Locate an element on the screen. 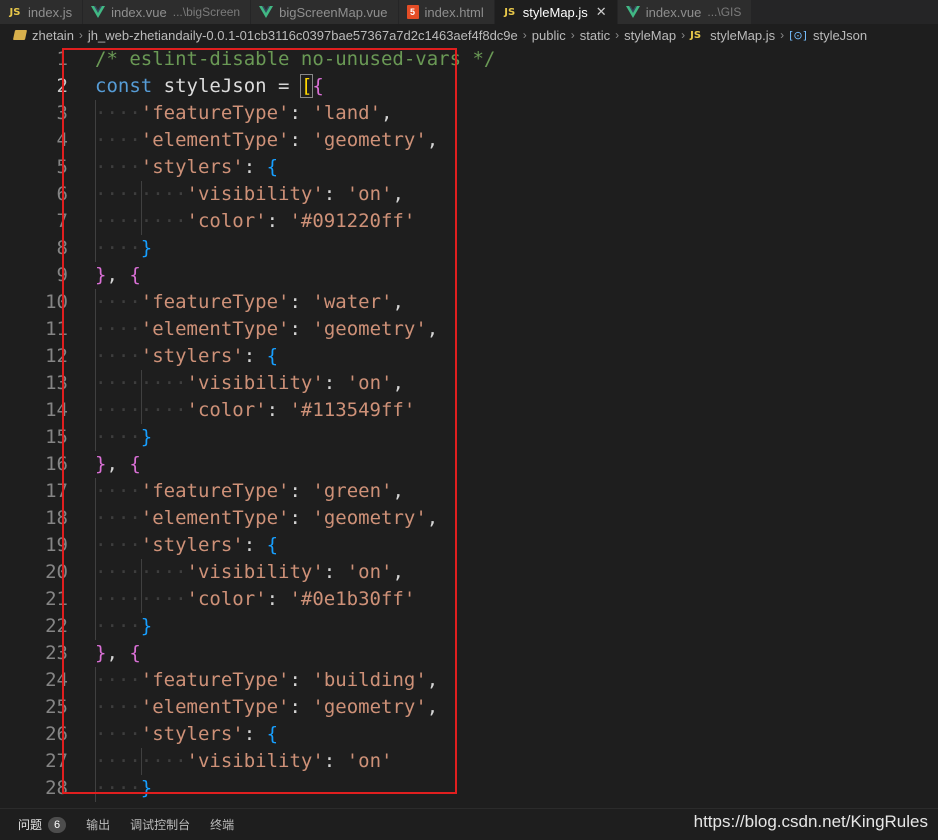  line-number: 25 is located at coordinates (56, 707).